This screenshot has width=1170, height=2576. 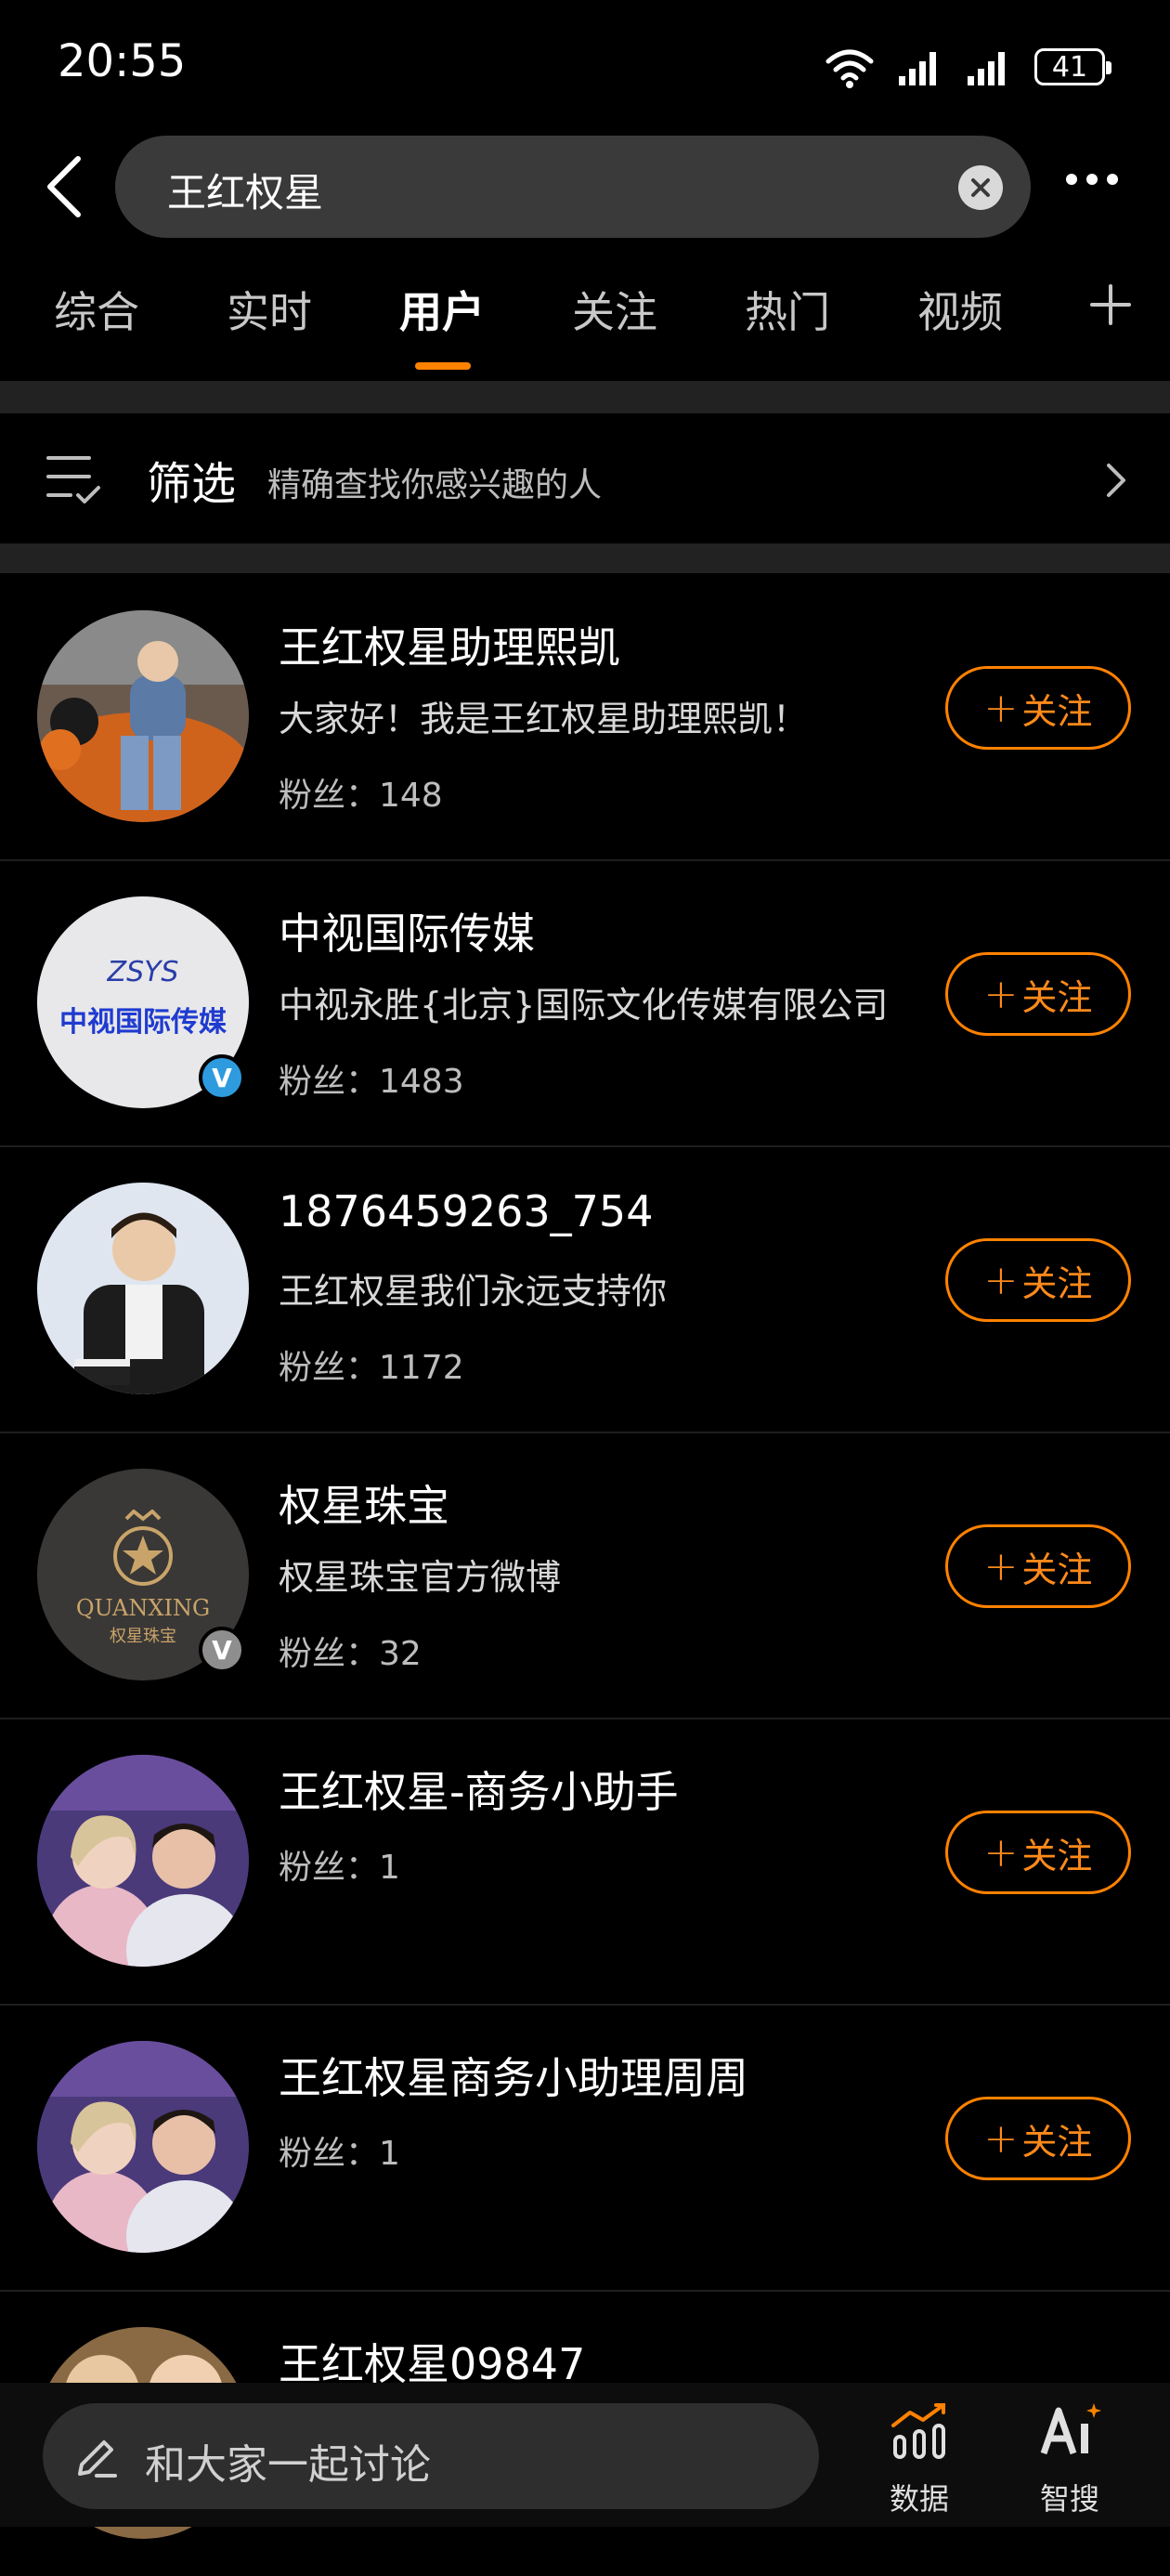 What do you see at coordinates (1110, 304) in the screenshot?
I see `plus-icon` at bounding box center [1110, 304].